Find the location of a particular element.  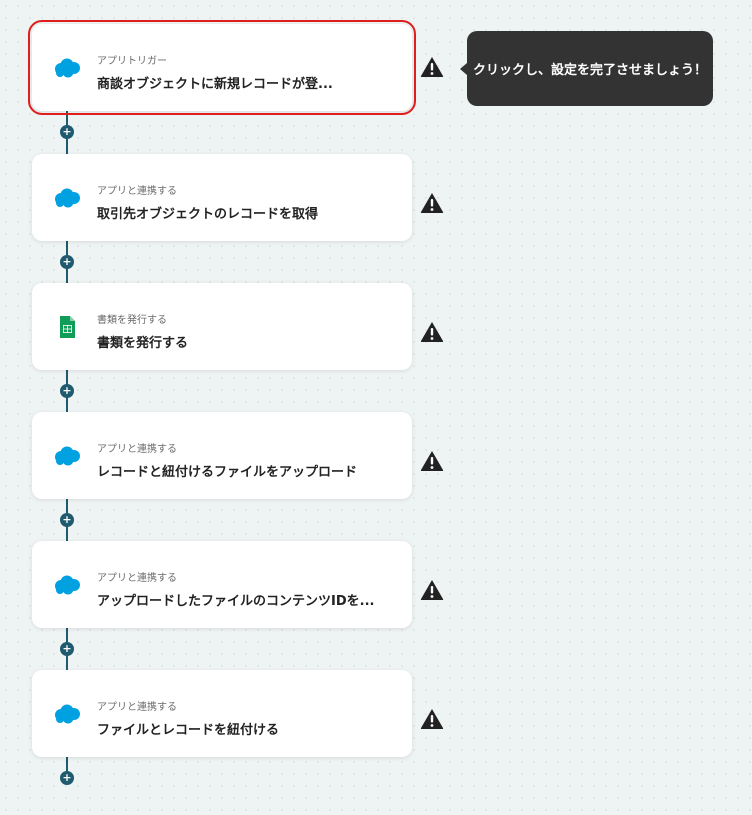

step-card-upload-file: アプリと連携する レコードと紐付けるファイルをアップロード is located at coordinates (222, 455).